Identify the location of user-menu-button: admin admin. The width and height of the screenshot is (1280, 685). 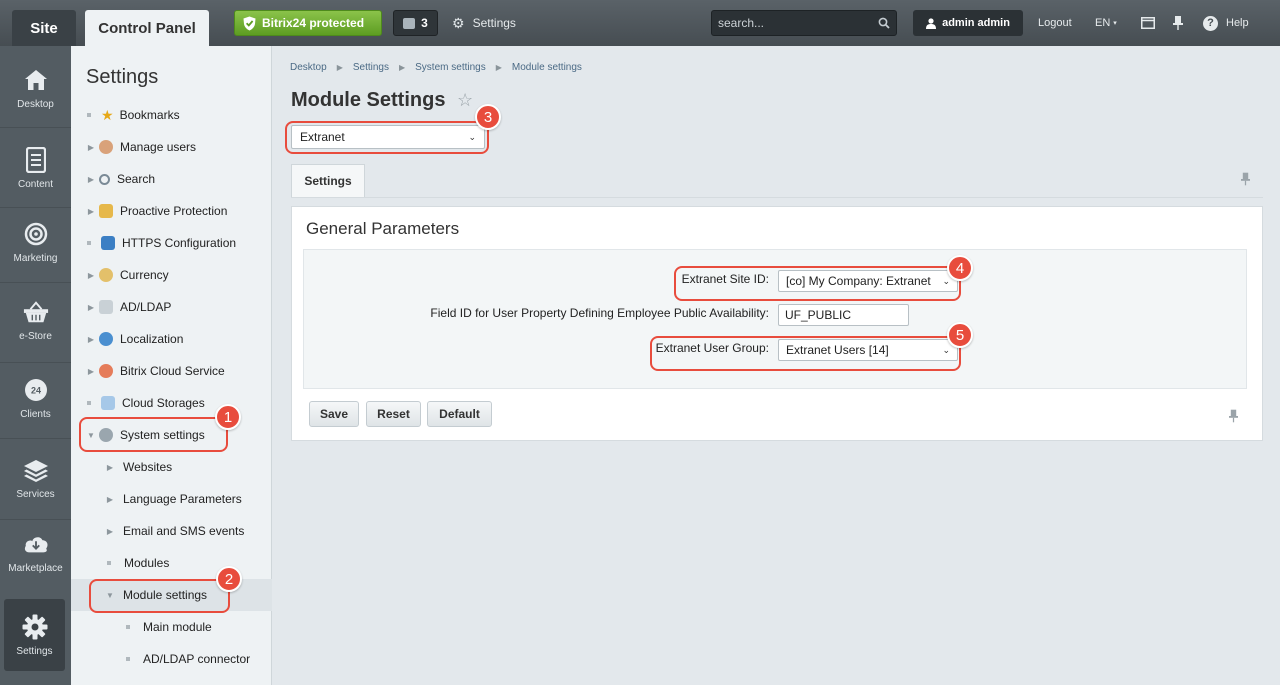
(968, 23).